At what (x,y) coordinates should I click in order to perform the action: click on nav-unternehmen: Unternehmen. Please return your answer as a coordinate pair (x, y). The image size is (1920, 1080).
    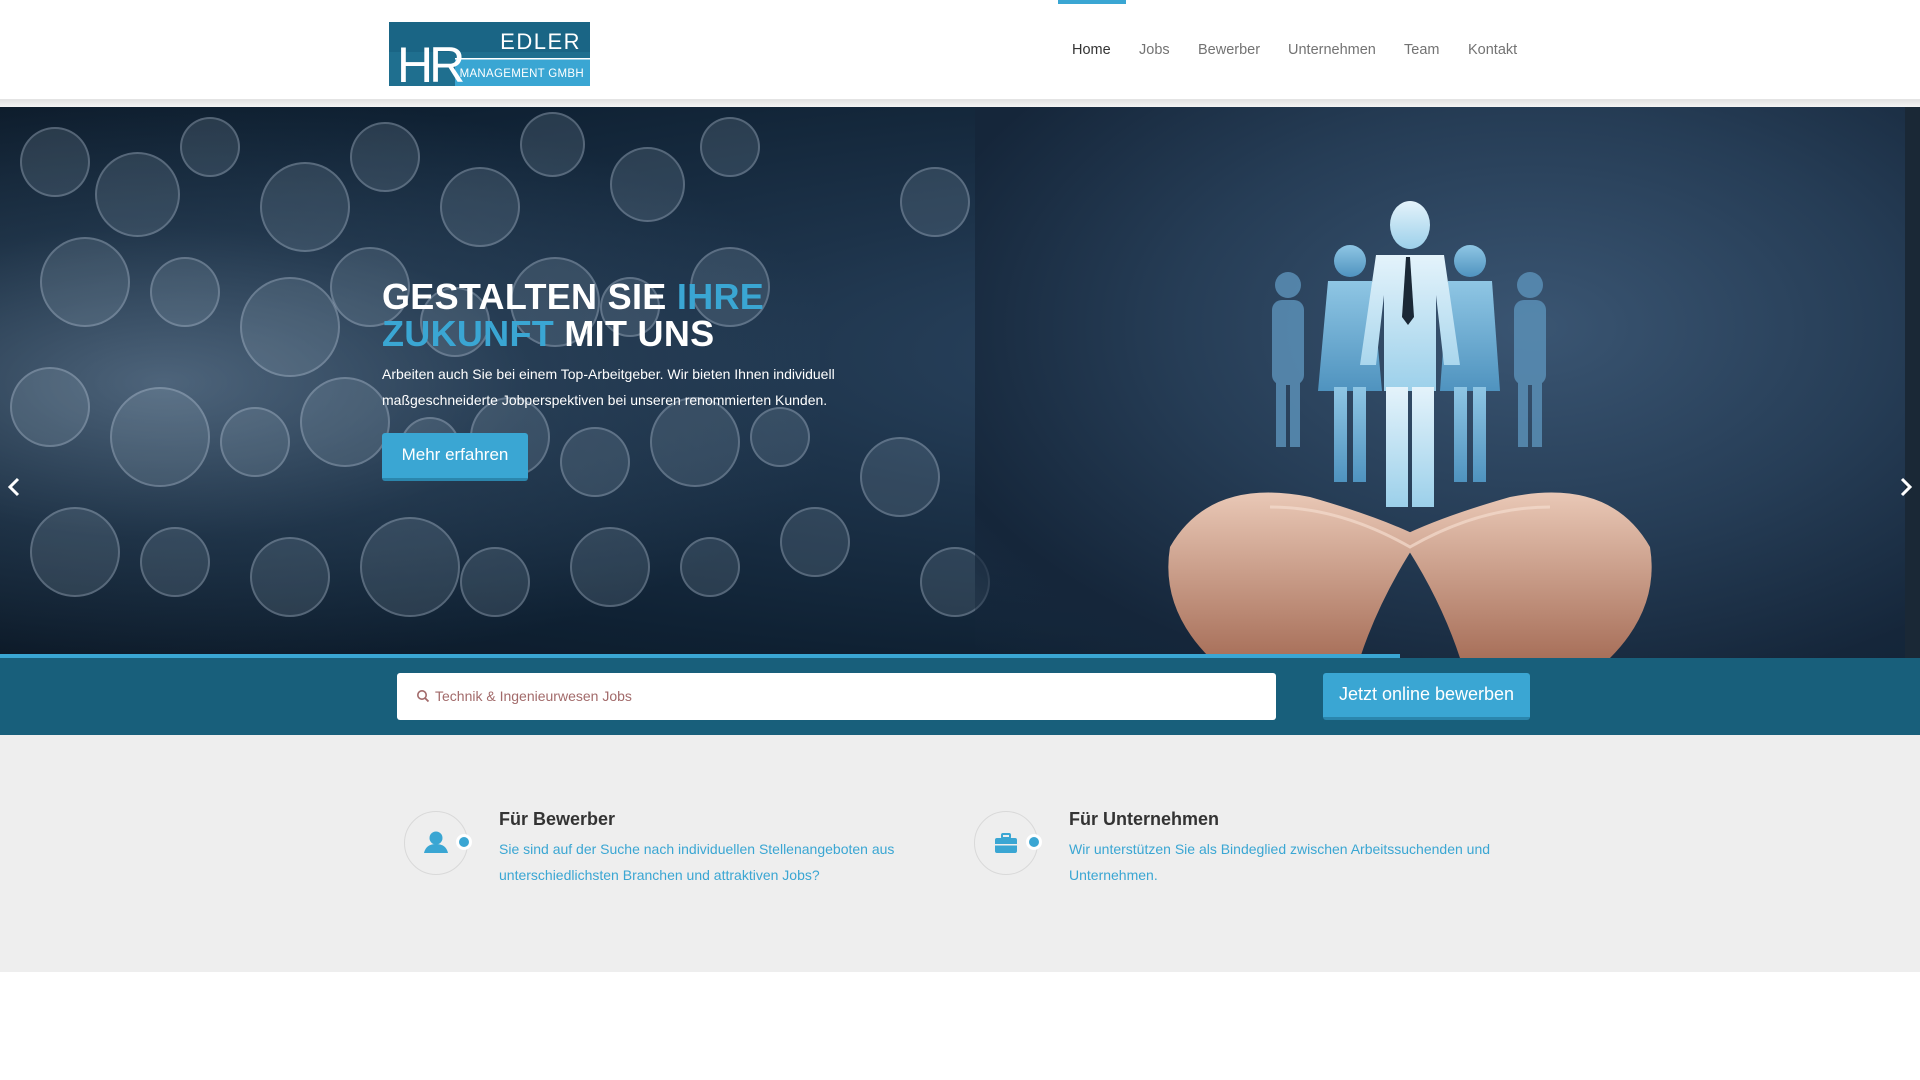
    Looking at the image, I should click on (1332, 50).